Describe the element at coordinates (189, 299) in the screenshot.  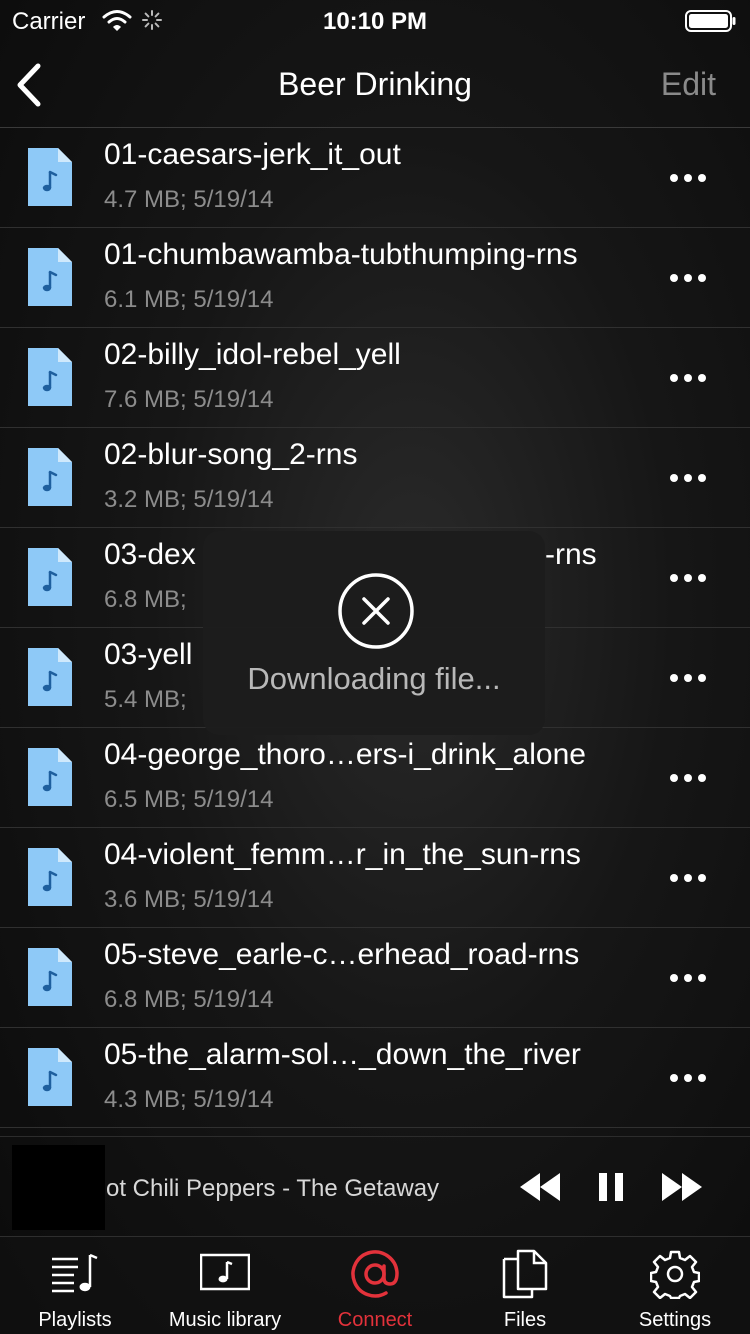
I see `file-meta: 6.1 MB; 5/19/14` at that location.